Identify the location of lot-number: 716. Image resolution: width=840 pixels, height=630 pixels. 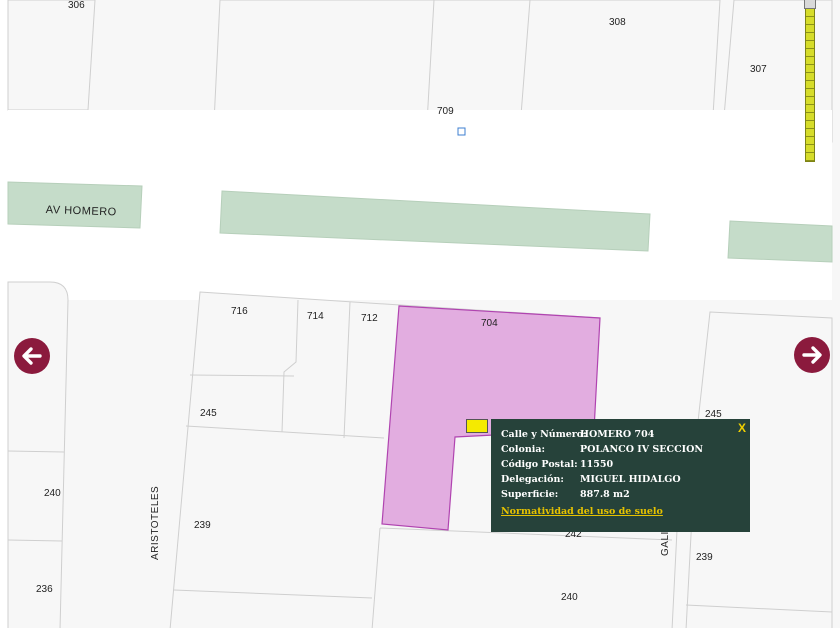
(239, 311).